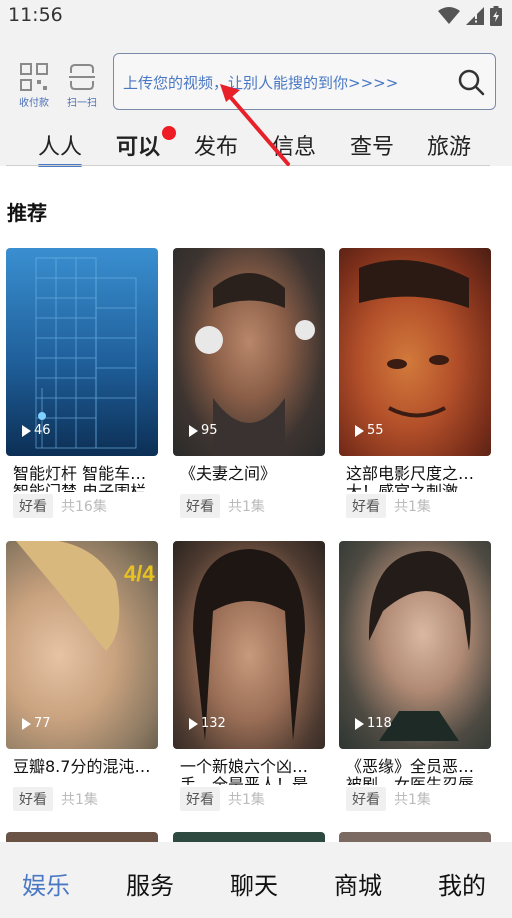 This screenshot has height=918, width=512. What do you see at coordinates (372, 145) in the screenshot?
I see `tab-chahao: 查号` at bounding box center [372, 145].